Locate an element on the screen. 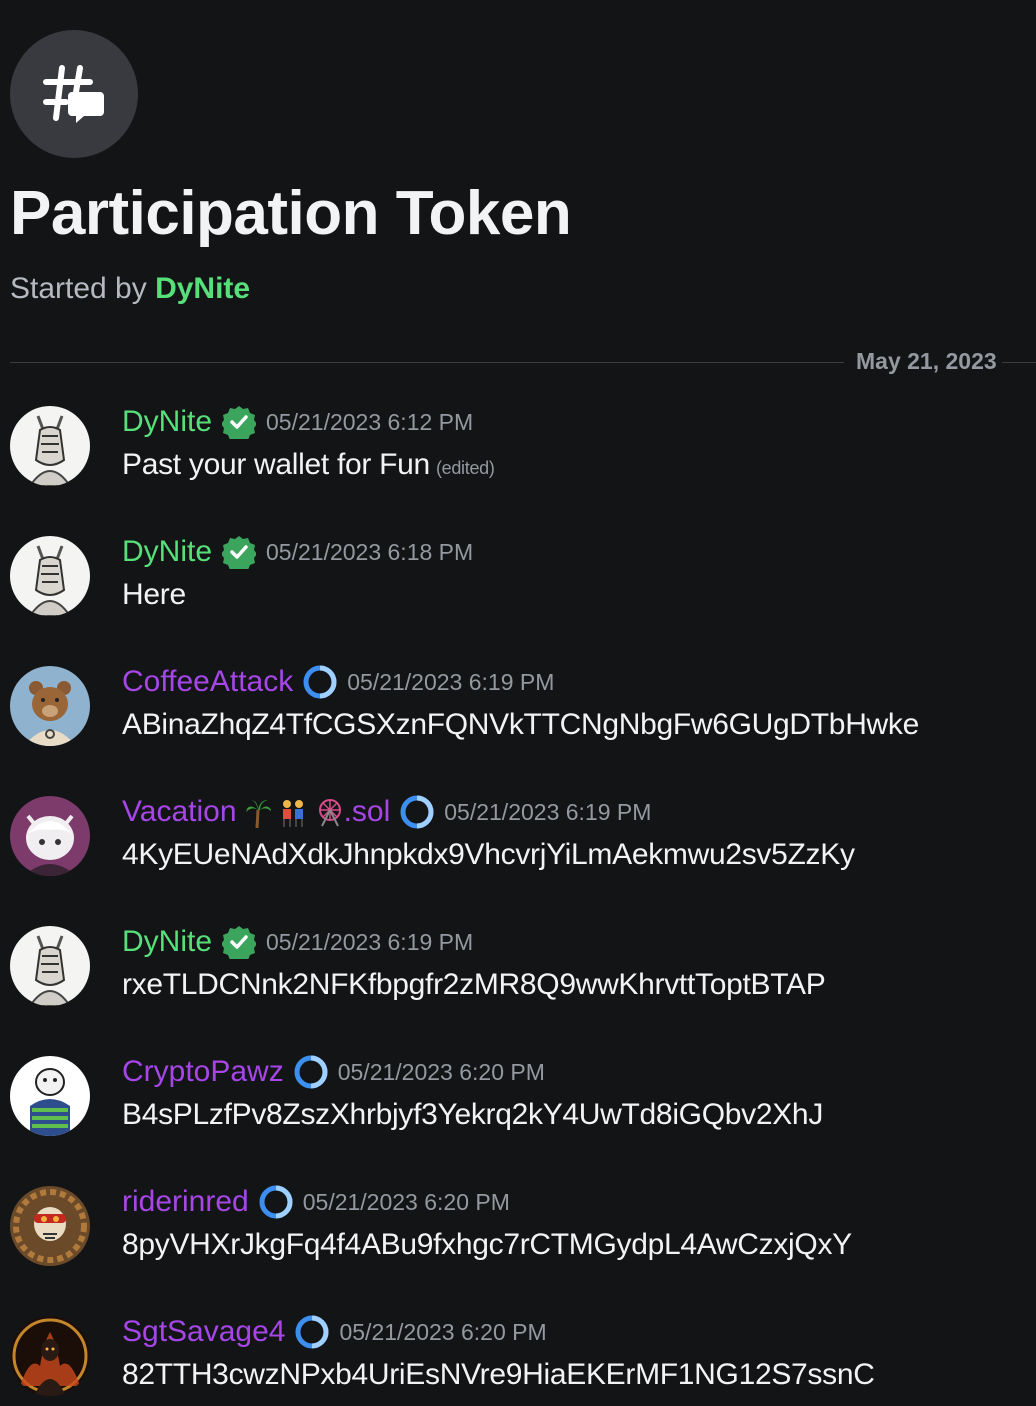  message-header: riderinred 05/21/2023 6:20 PM is located at coordinates (316, 1202).